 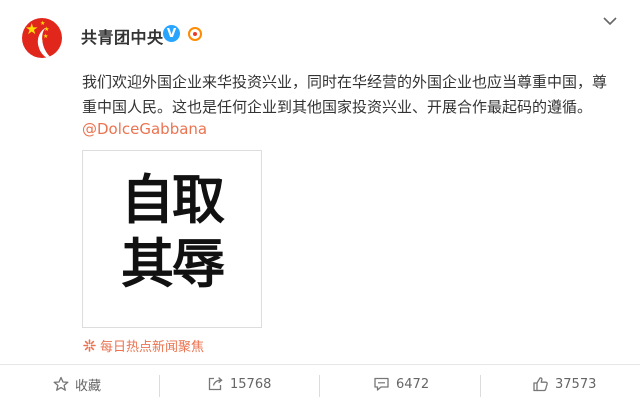 What do you see at coordinates (173, 200) in the screenshot?
I see `image-text-line-1: 自取` at bounding box center [173, 200].